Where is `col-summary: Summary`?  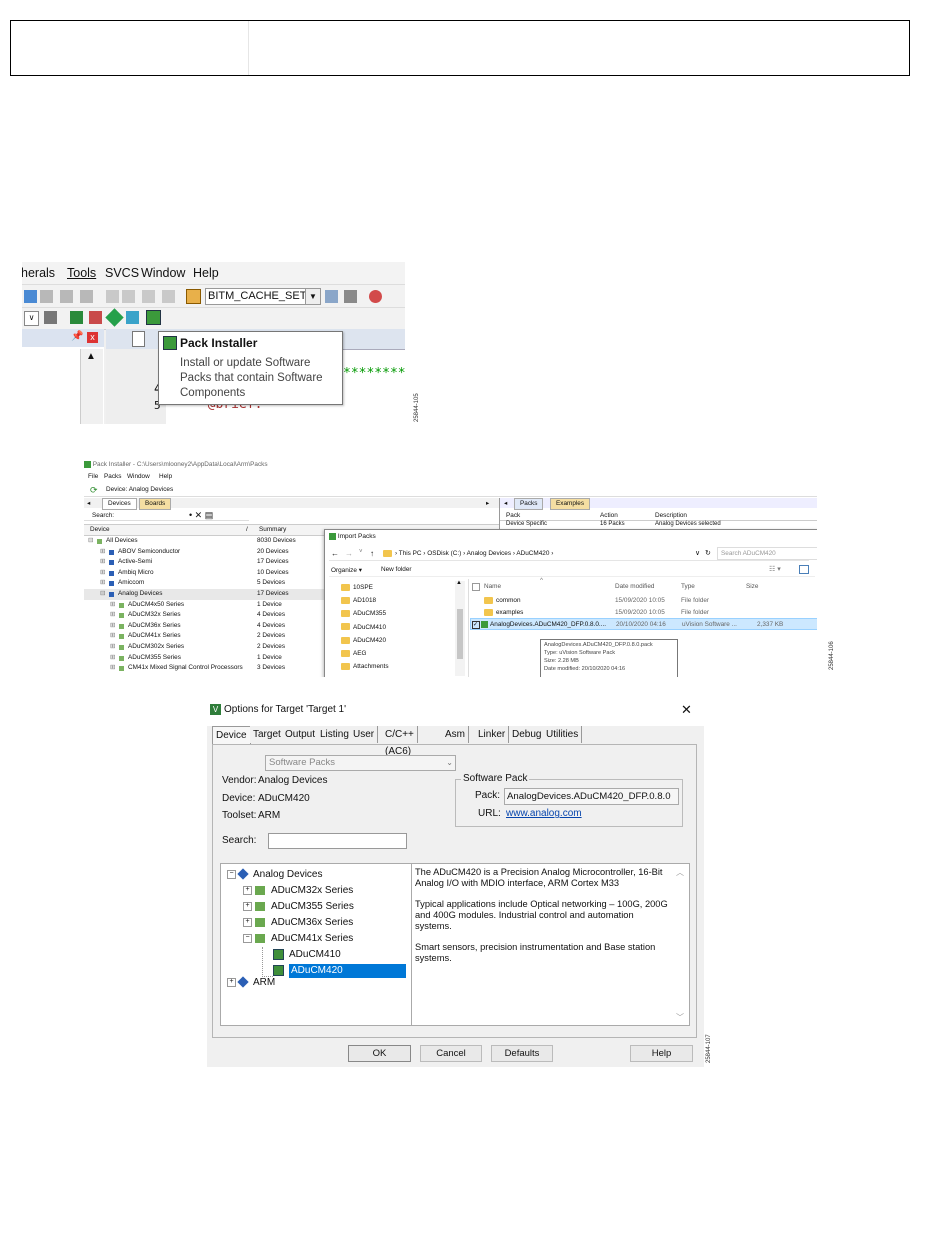
col-summary: Summary is located at coordinates (272, 529).